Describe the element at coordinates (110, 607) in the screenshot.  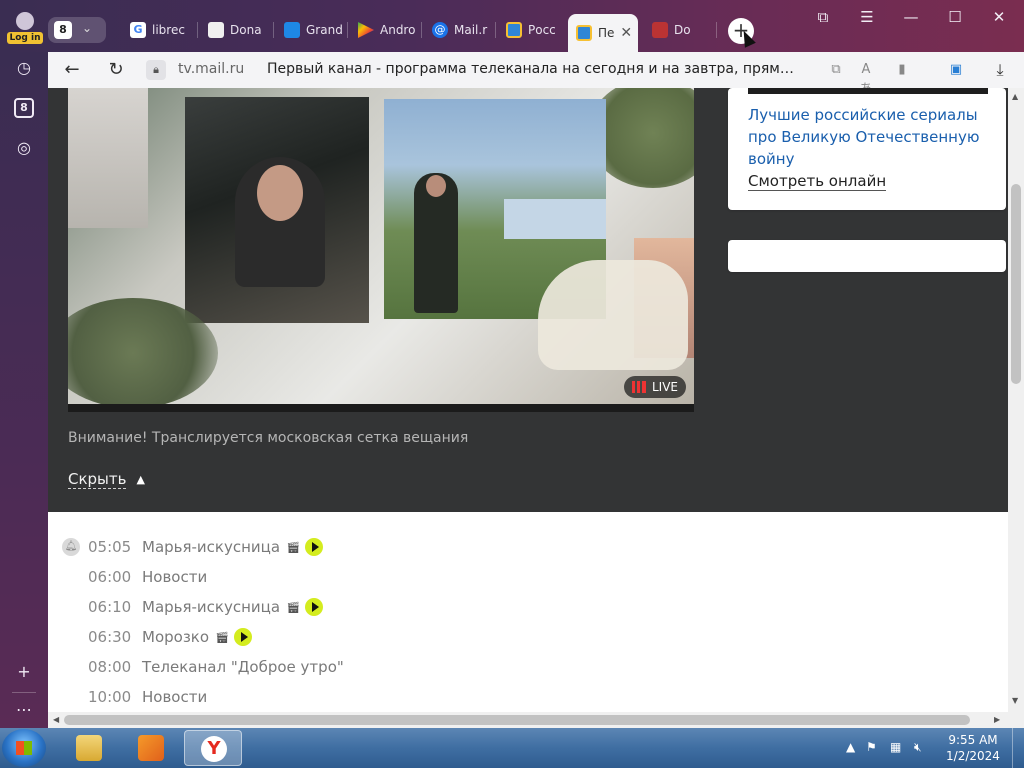
I see `program-time: 06:10` at that location.